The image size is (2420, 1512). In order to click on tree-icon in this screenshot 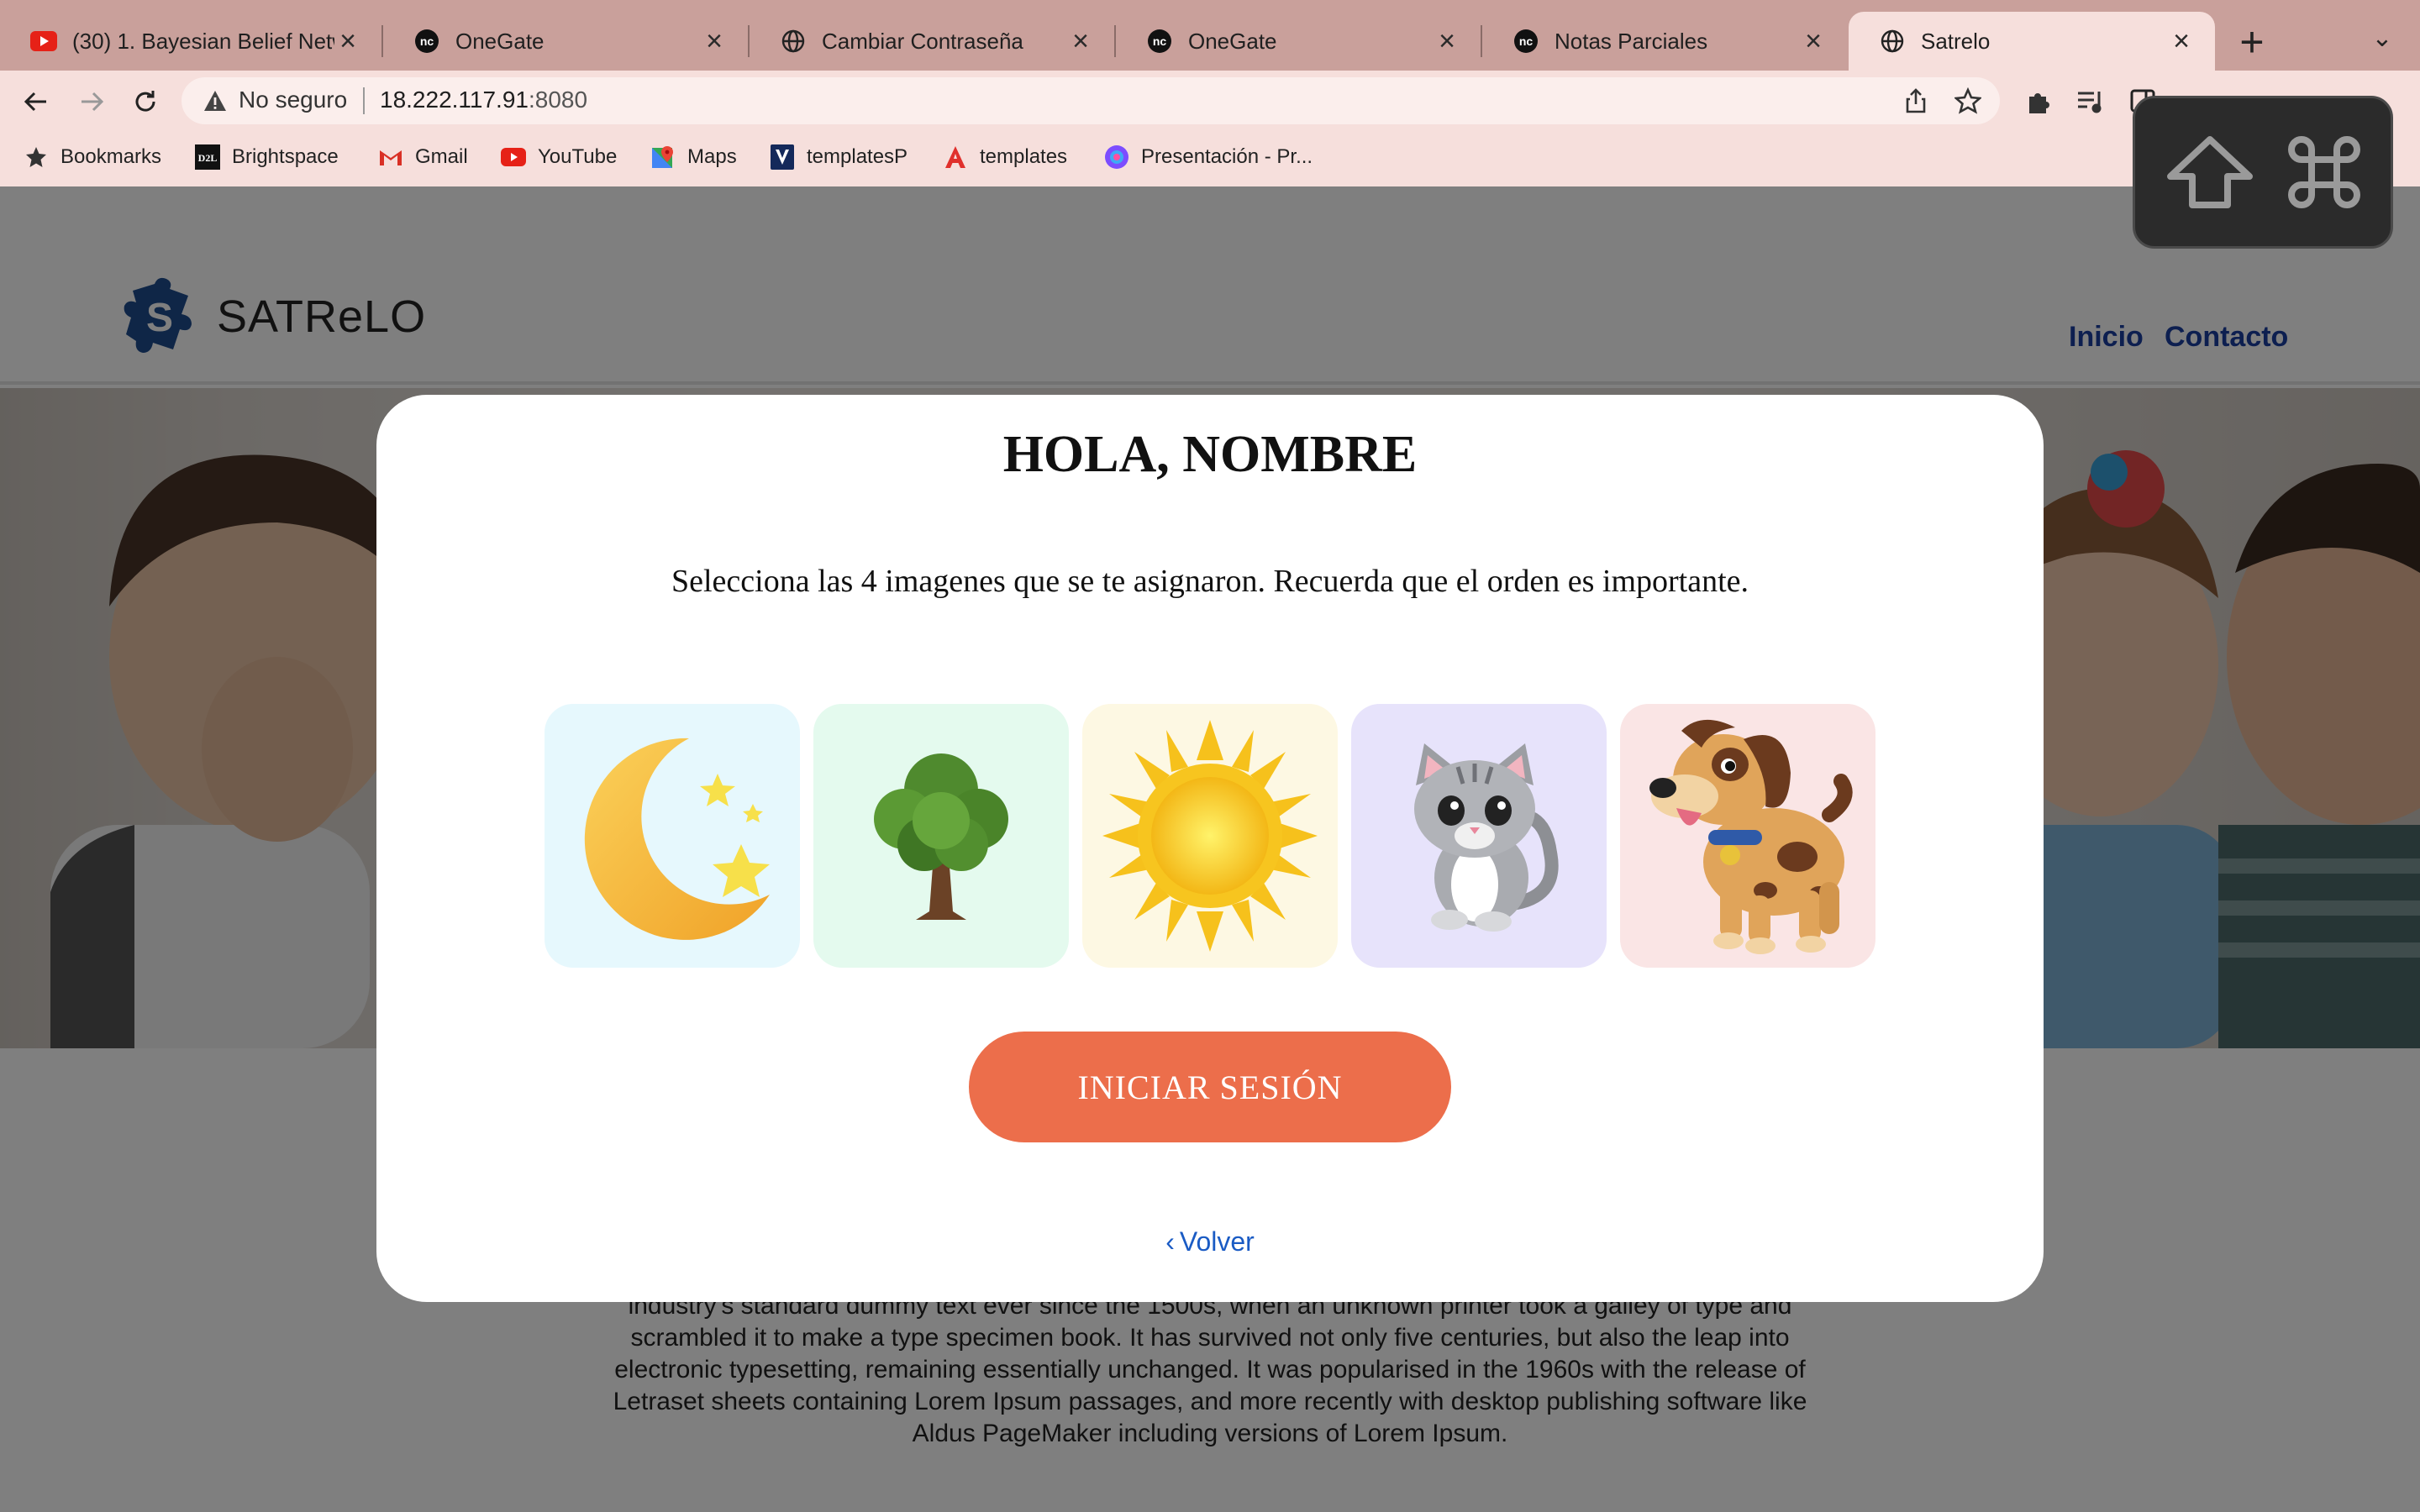, I will do `click(941, 836)`.